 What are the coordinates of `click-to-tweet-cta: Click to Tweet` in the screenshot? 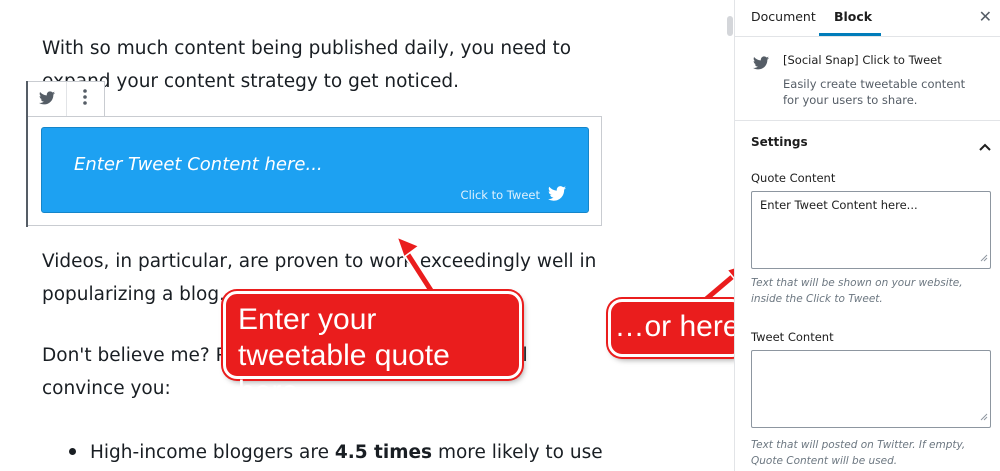 It's located at (513, 195).